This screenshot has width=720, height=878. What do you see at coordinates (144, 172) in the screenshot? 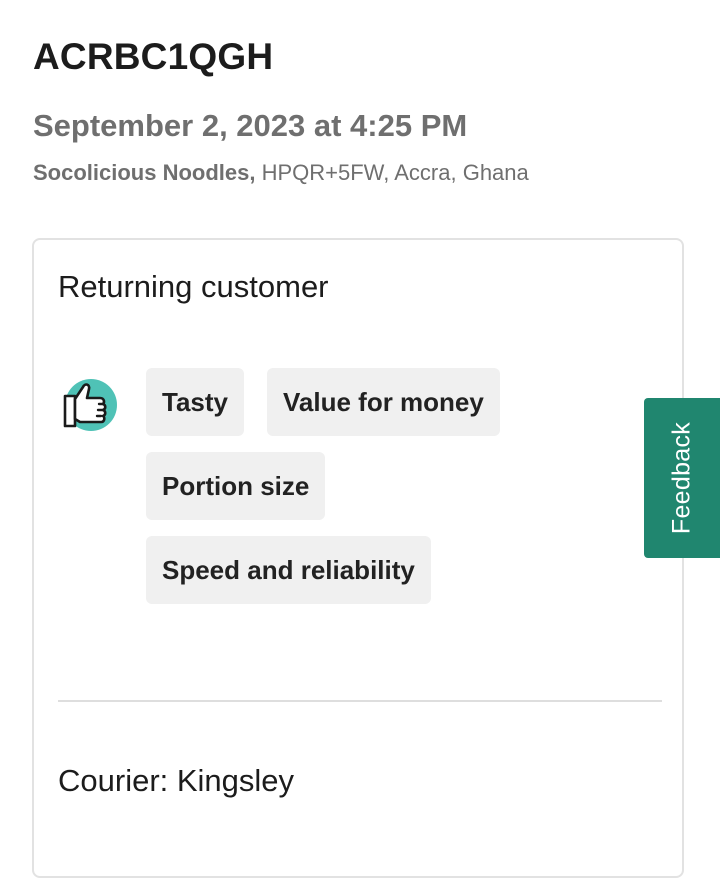
I see `restaurant-name: Socolicious Noodles,` at bounding box center [144, 172].